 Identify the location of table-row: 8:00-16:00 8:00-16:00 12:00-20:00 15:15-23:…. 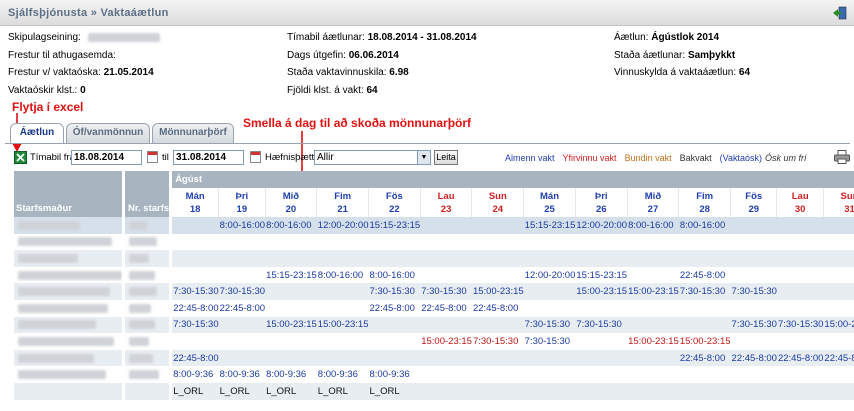
(434, 225).